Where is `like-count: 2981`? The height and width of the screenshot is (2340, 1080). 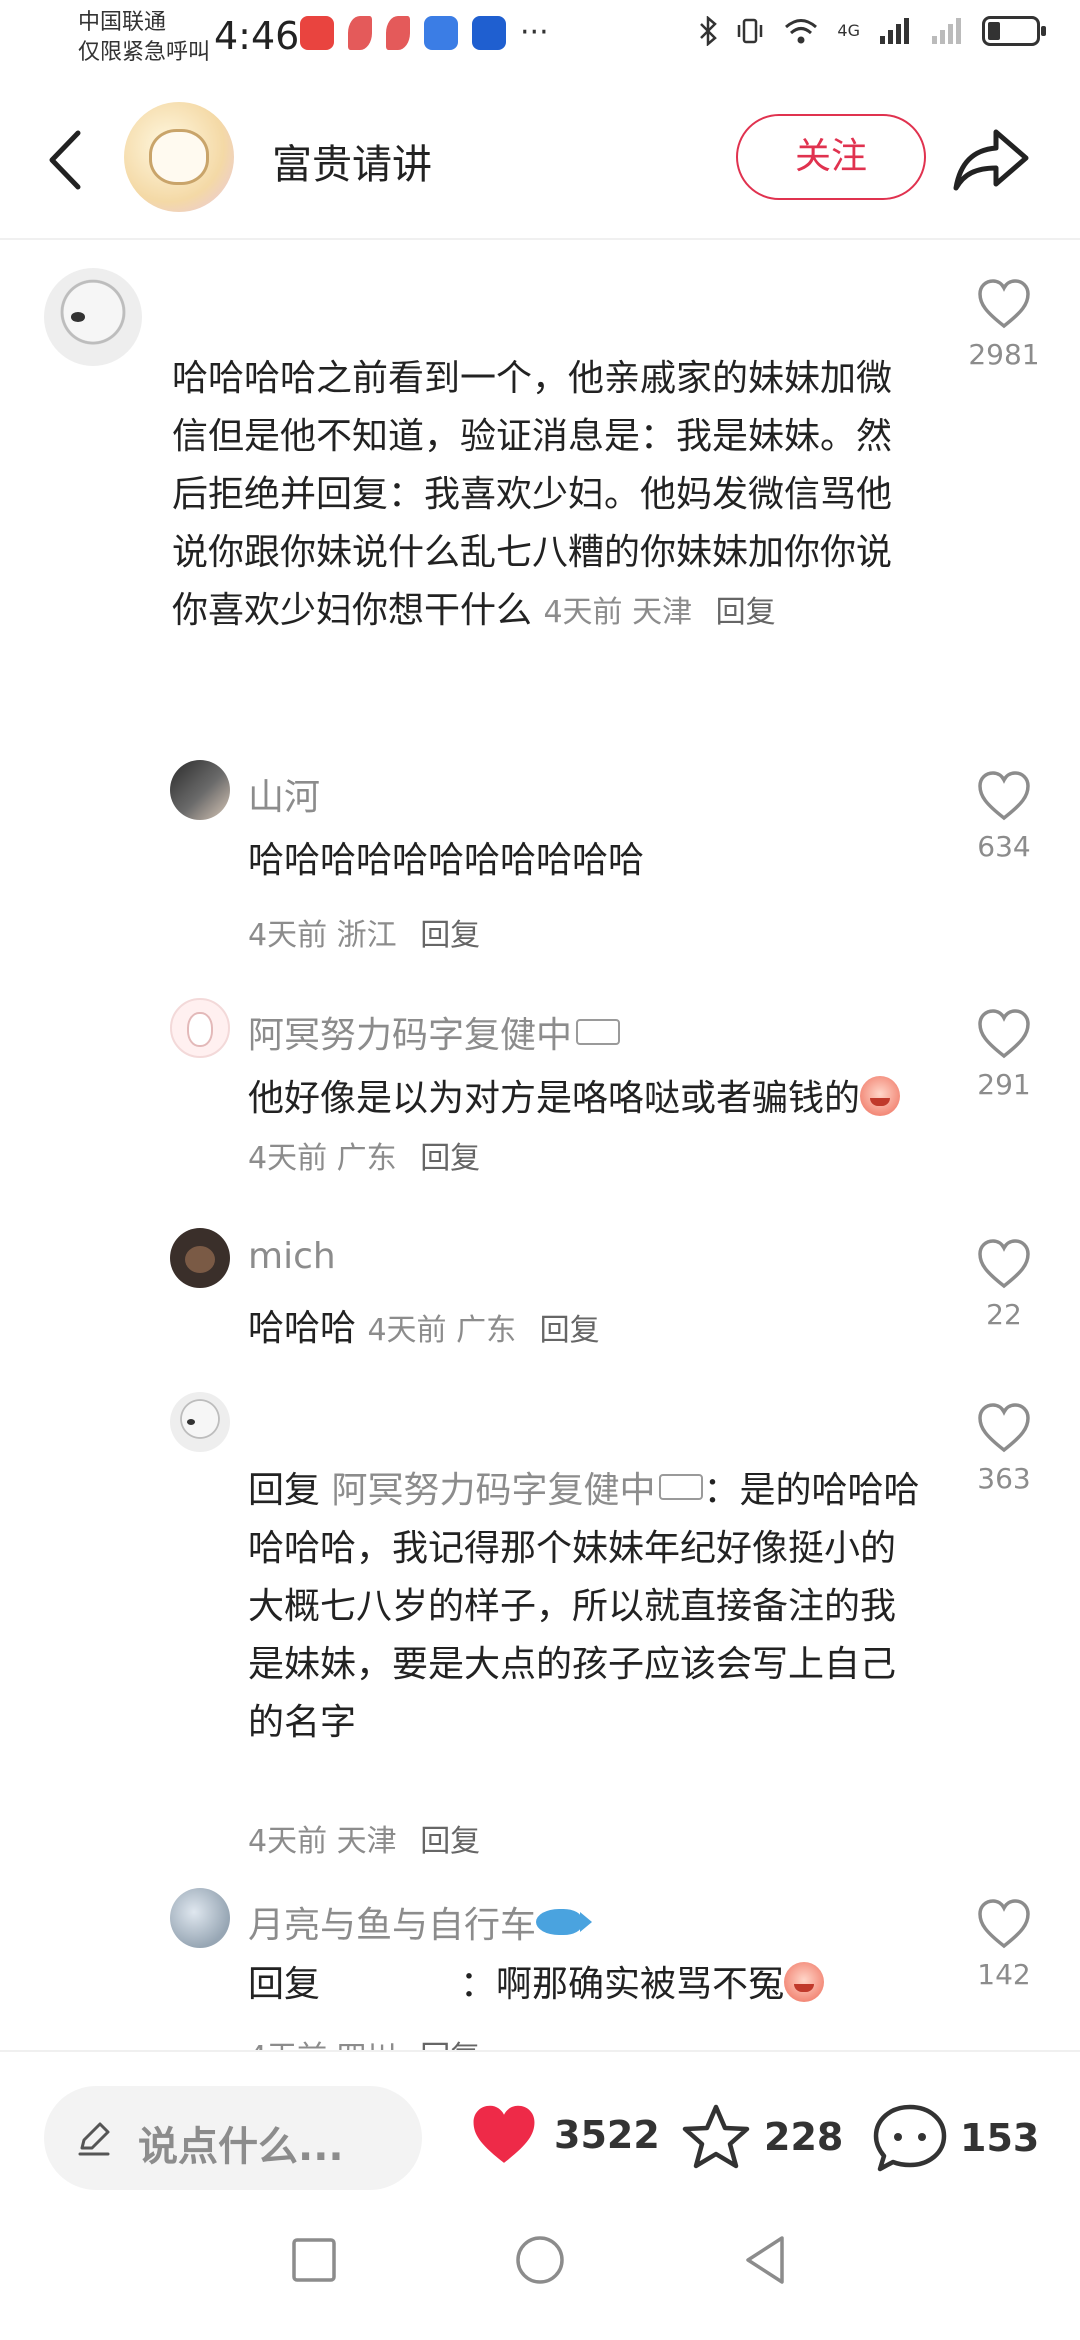
like-count: 2981 is located at coordinates (1004, 354).